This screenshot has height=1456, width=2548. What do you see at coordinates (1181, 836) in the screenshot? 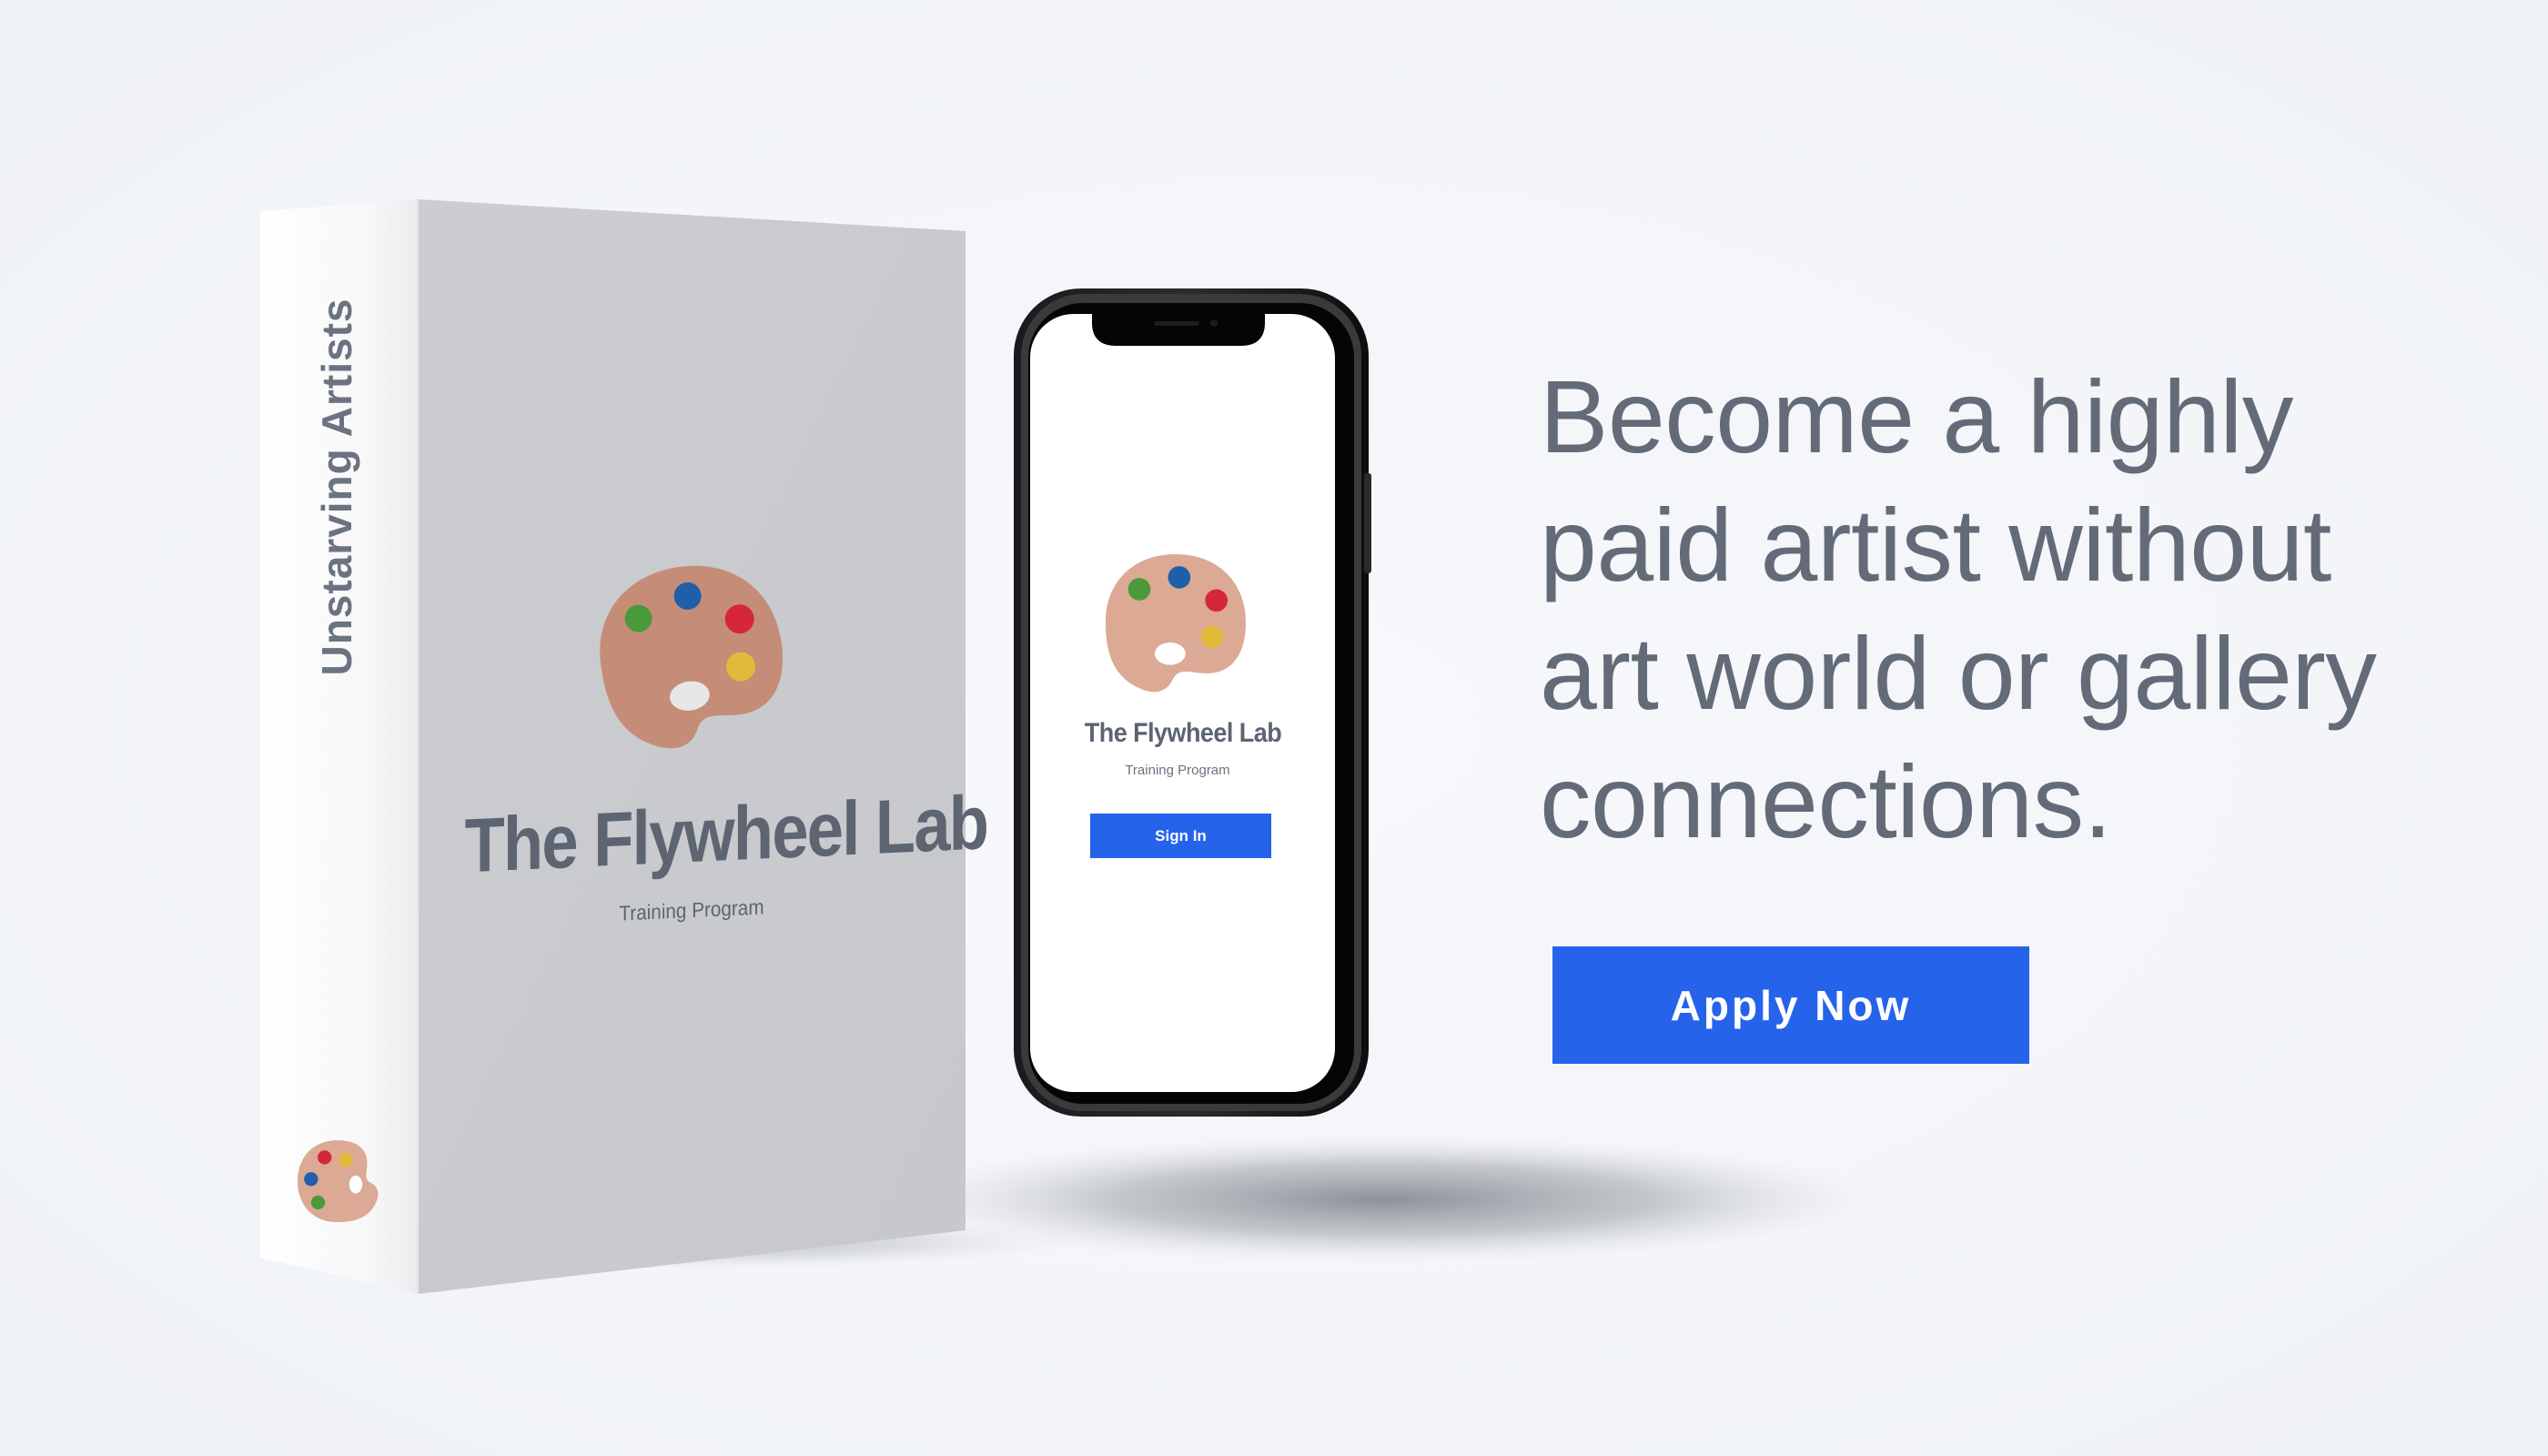
I see `phone-sign-in-button: Sign In` at bounding box center [1181, 836].